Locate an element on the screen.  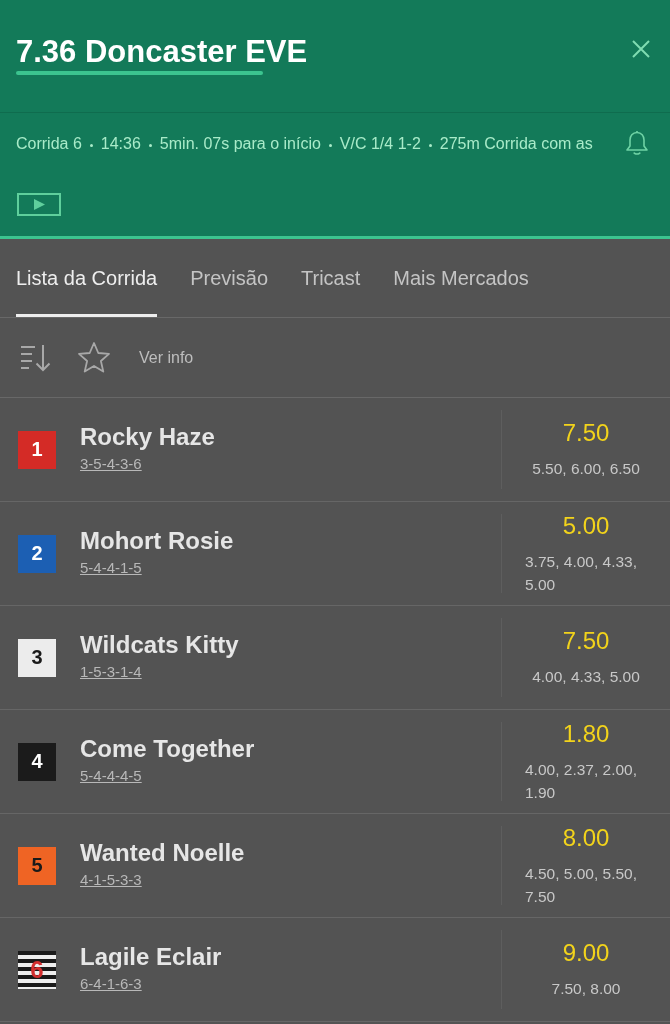
favorite-star-icon is located at coordinates (94, 357).